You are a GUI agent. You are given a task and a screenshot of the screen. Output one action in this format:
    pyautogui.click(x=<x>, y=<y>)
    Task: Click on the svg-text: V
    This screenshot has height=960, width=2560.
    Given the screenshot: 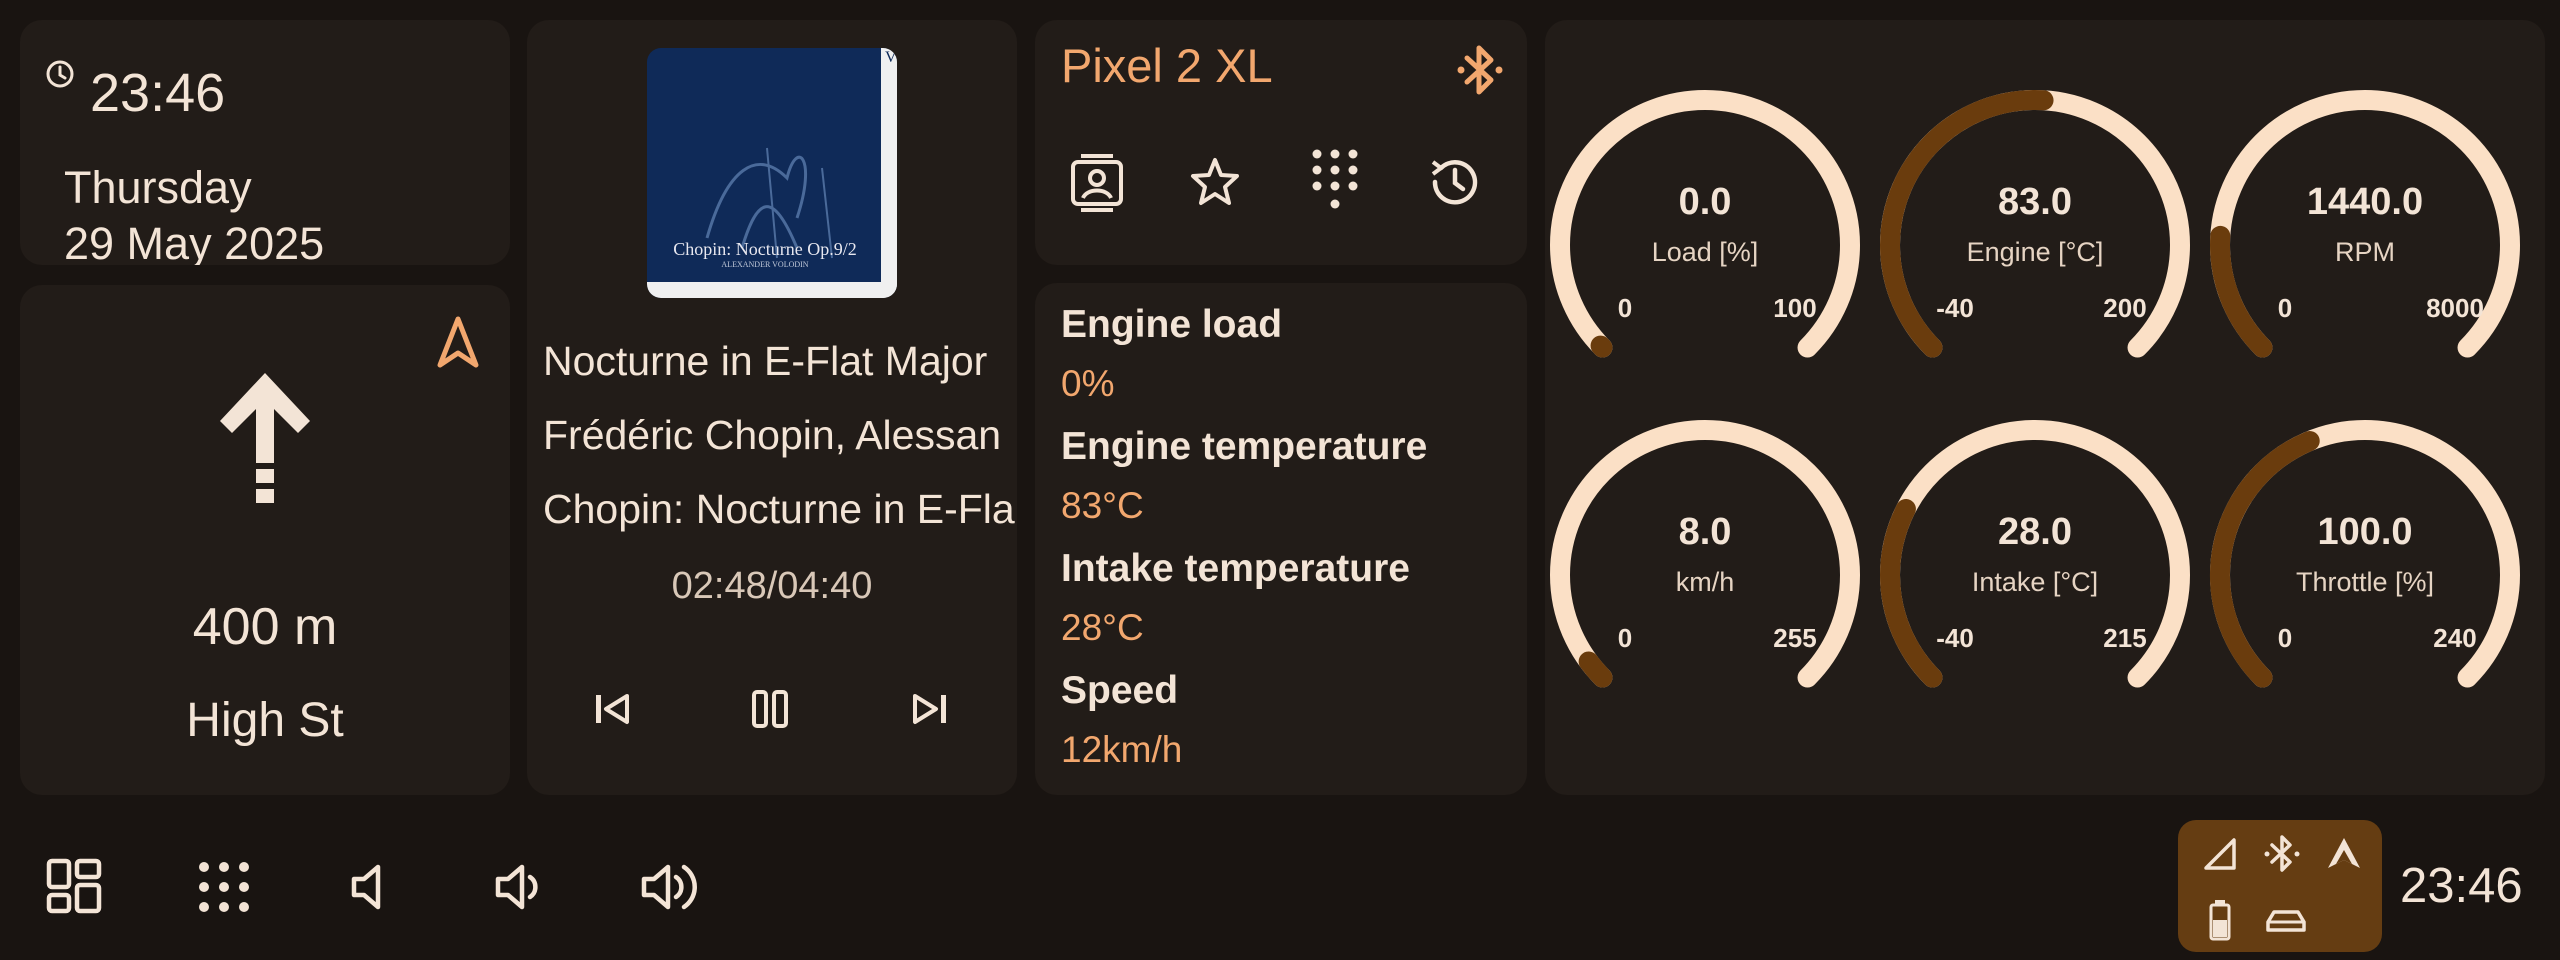 What is the action you would take?
    pyautogui.click(x=891, y=57)
    